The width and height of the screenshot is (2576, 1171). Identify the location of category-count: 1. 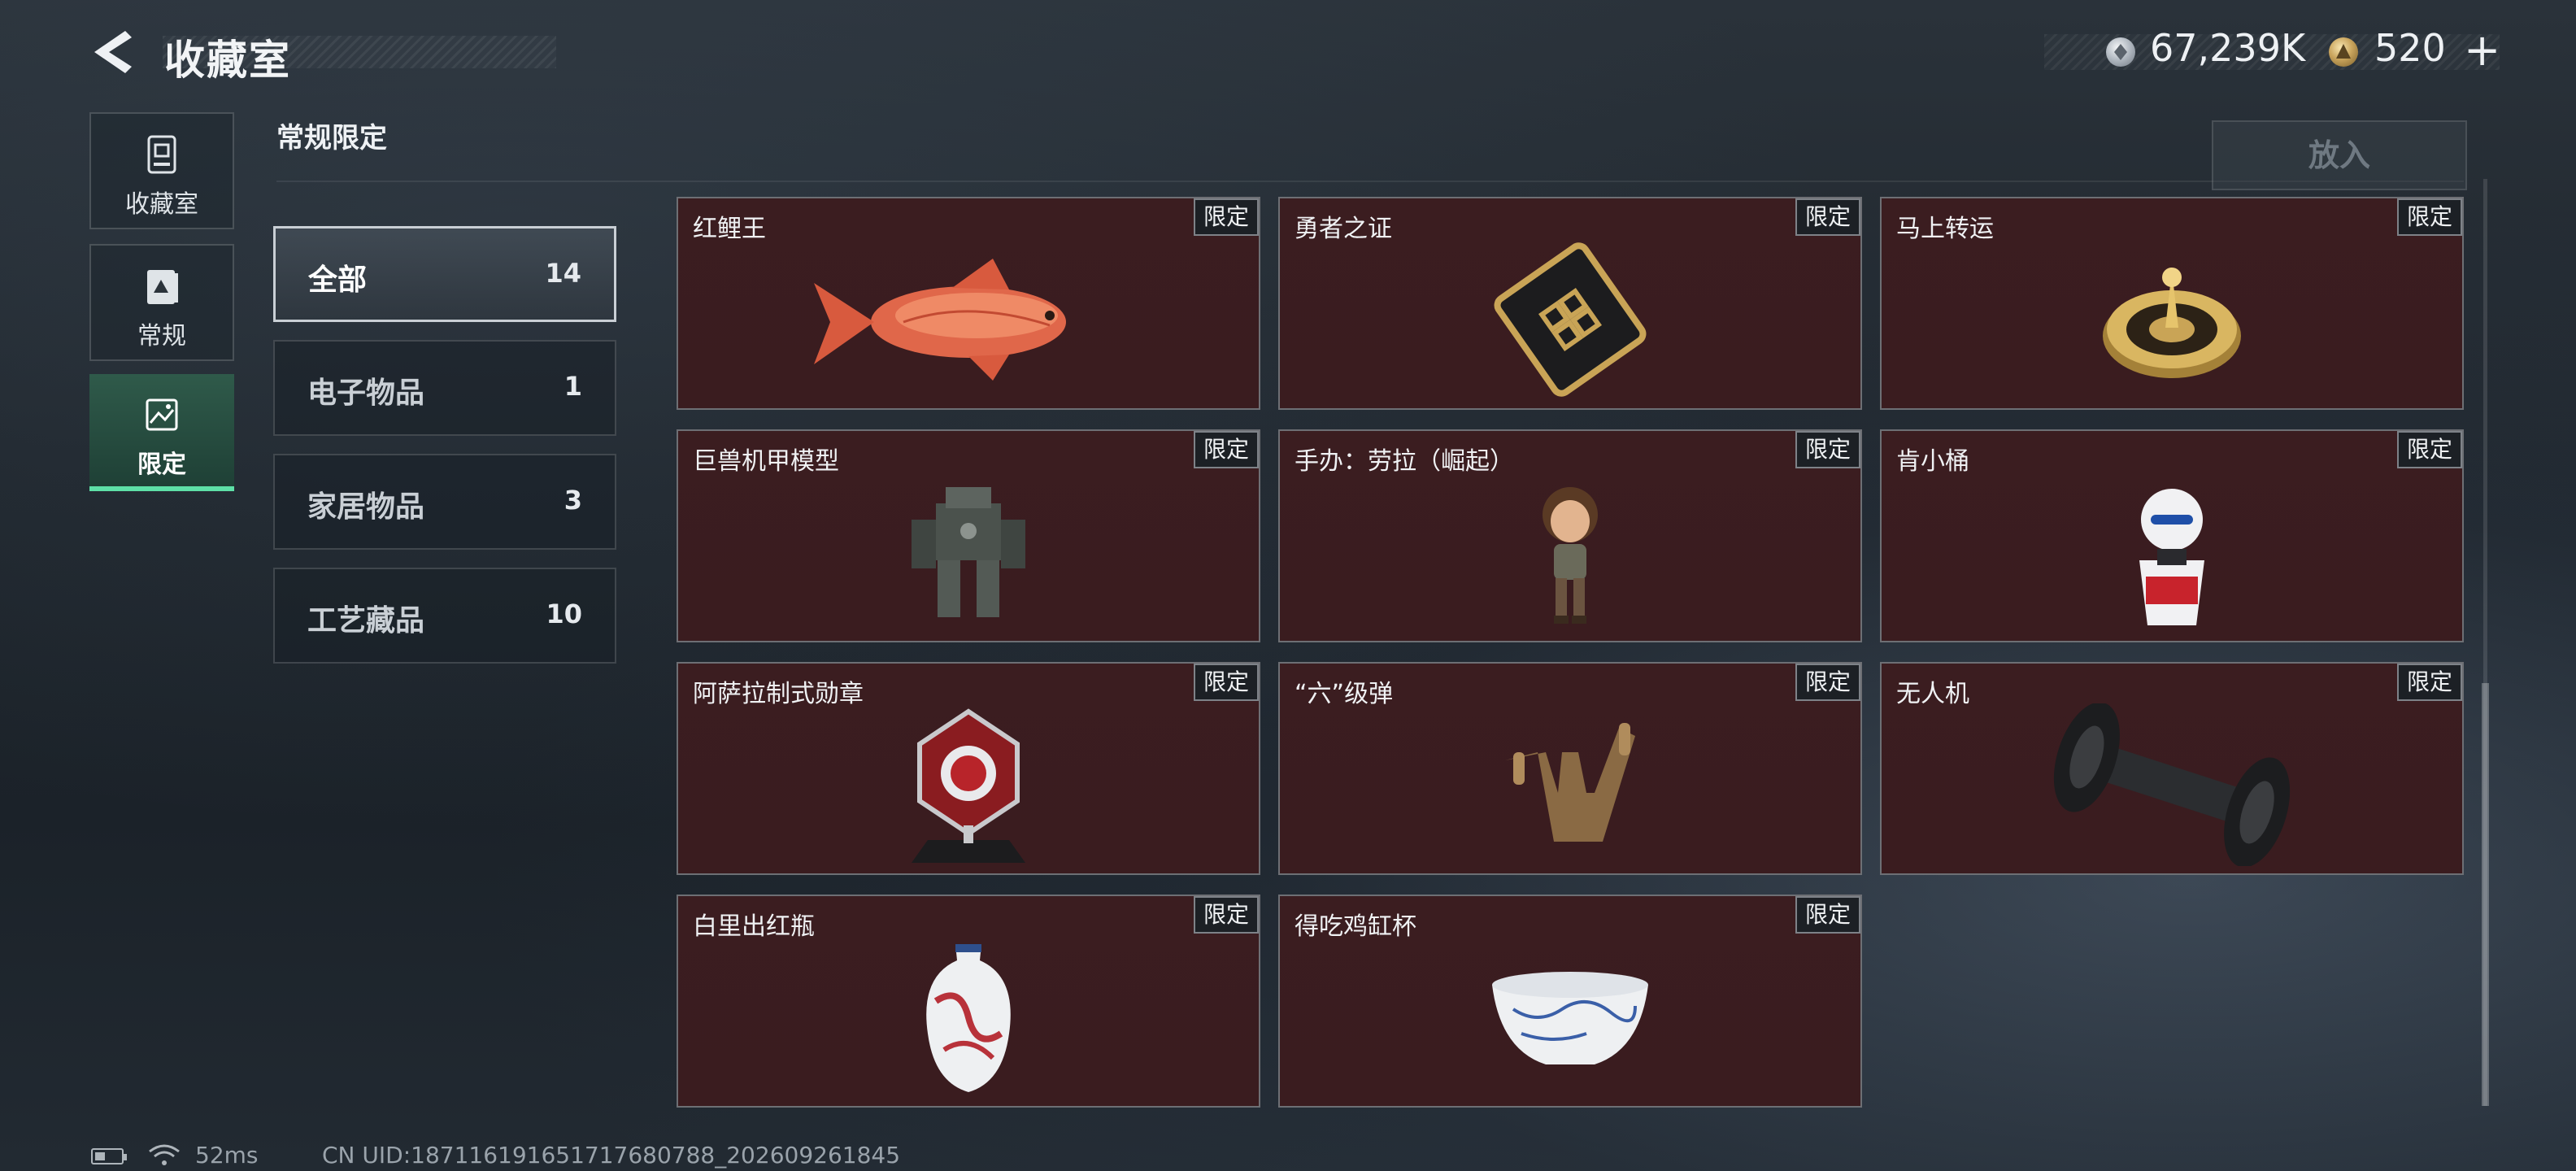
(573, 386).